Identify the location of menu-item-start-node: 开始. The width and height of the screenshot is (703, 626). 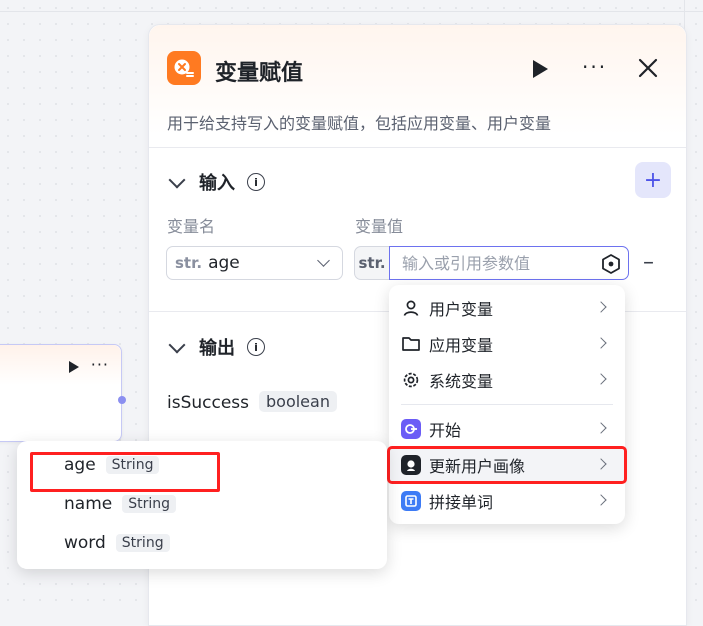
(507, 429).